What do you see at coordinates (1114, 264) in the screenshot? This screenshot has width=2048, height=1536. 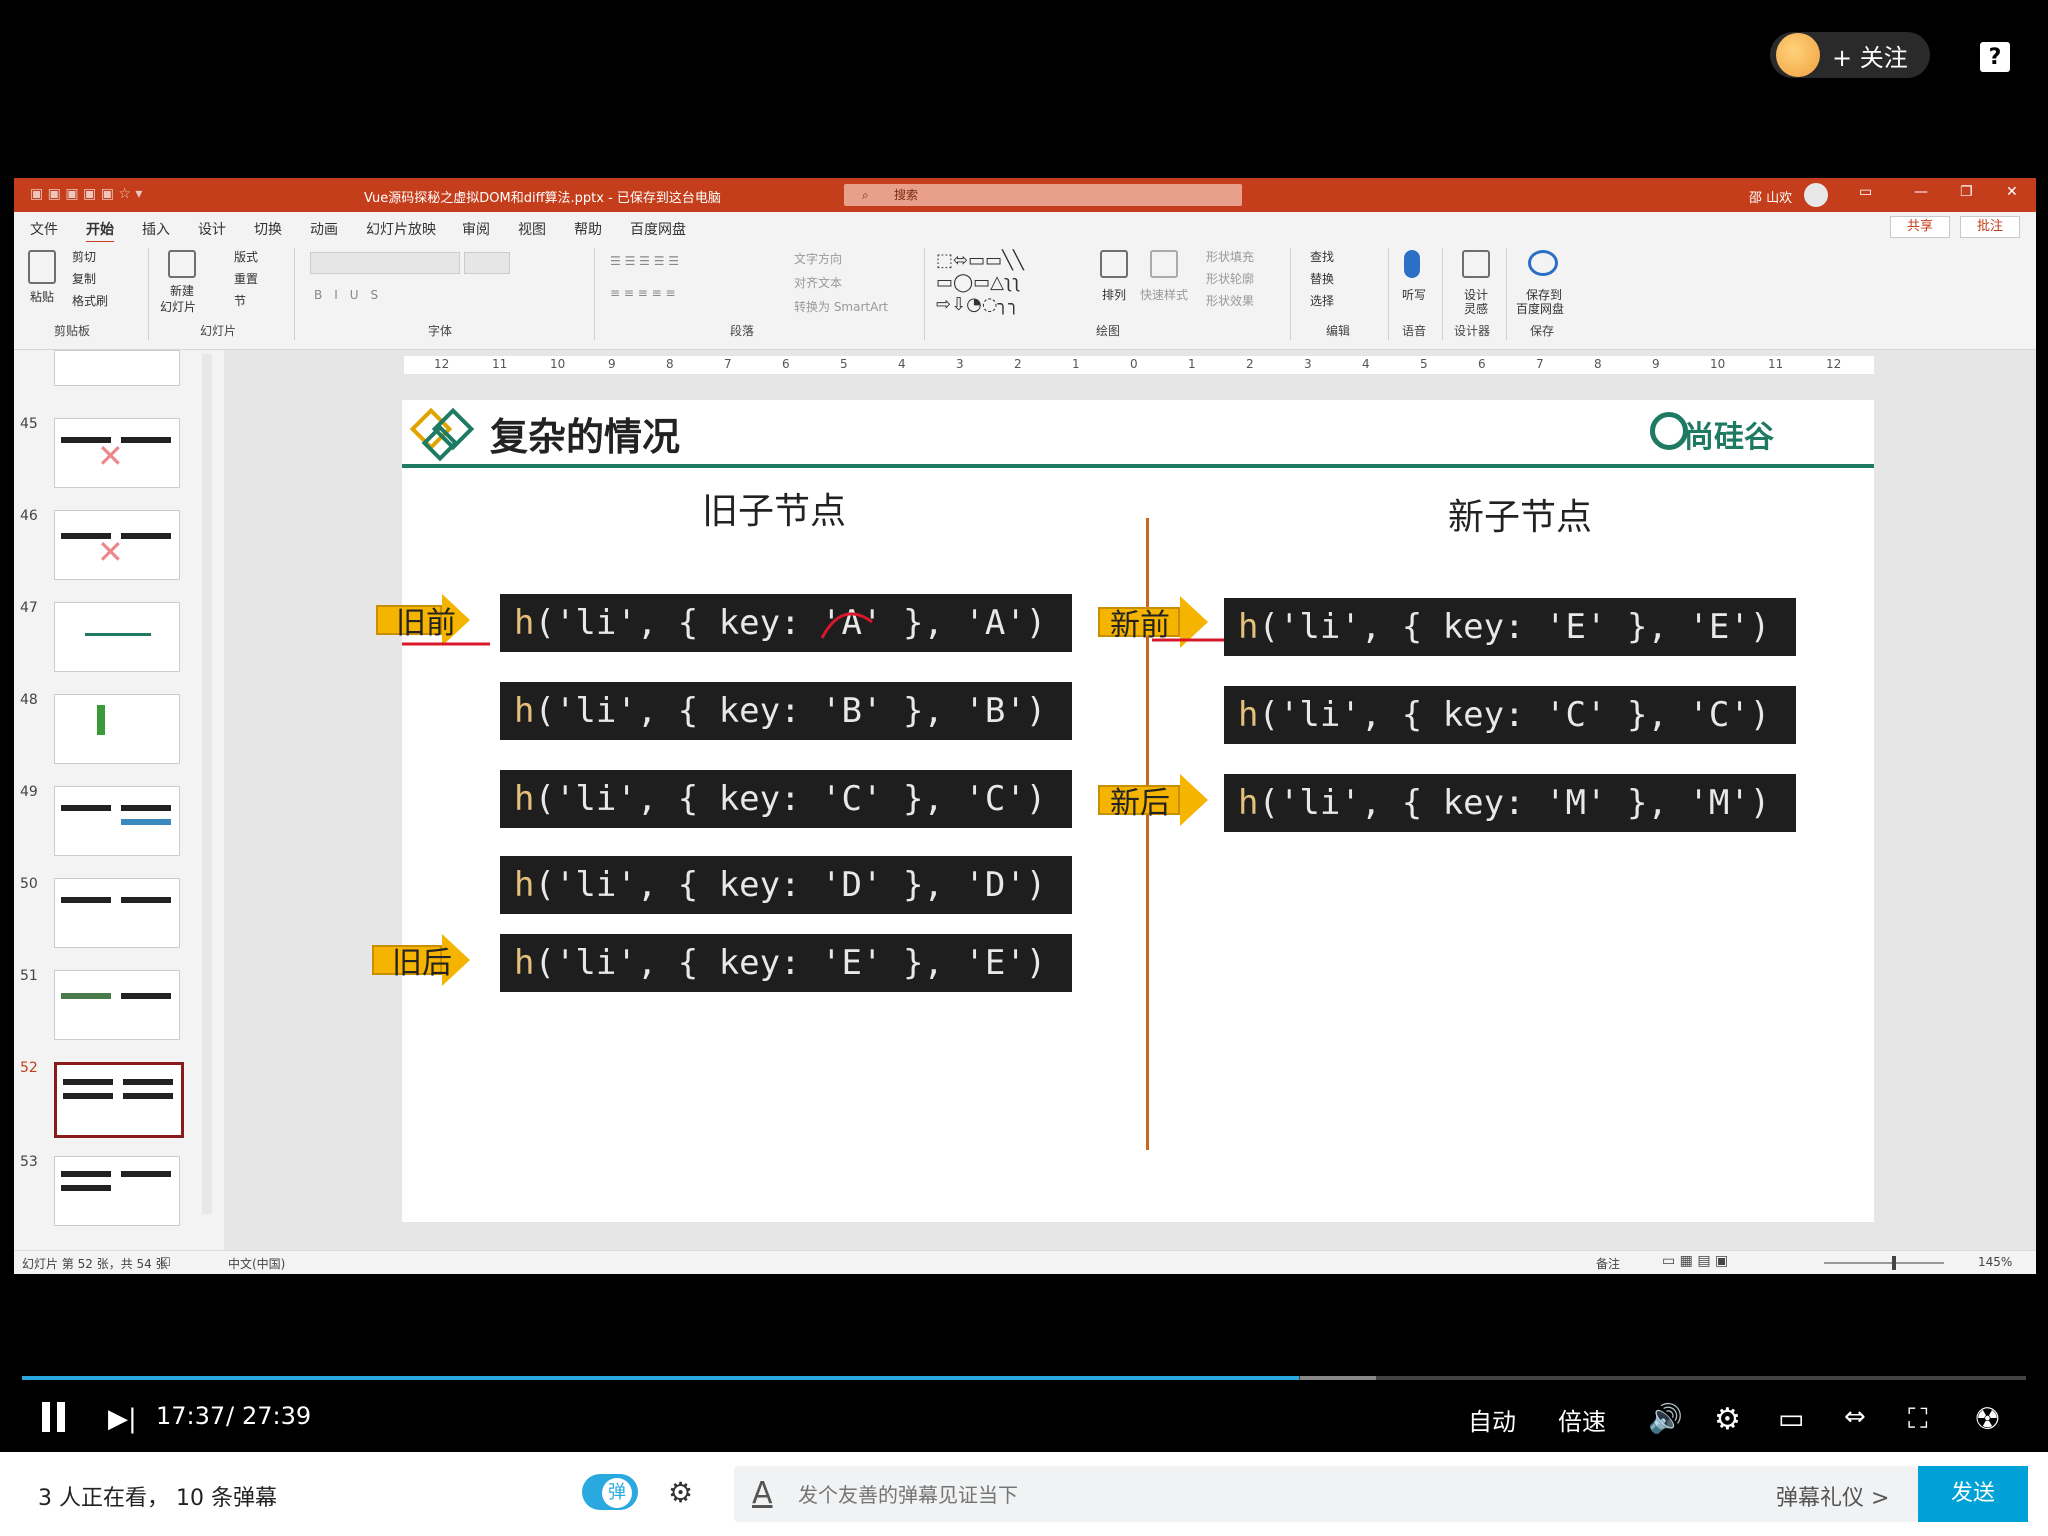 I see `arrange-icon` at bounding box center [1114, 264].